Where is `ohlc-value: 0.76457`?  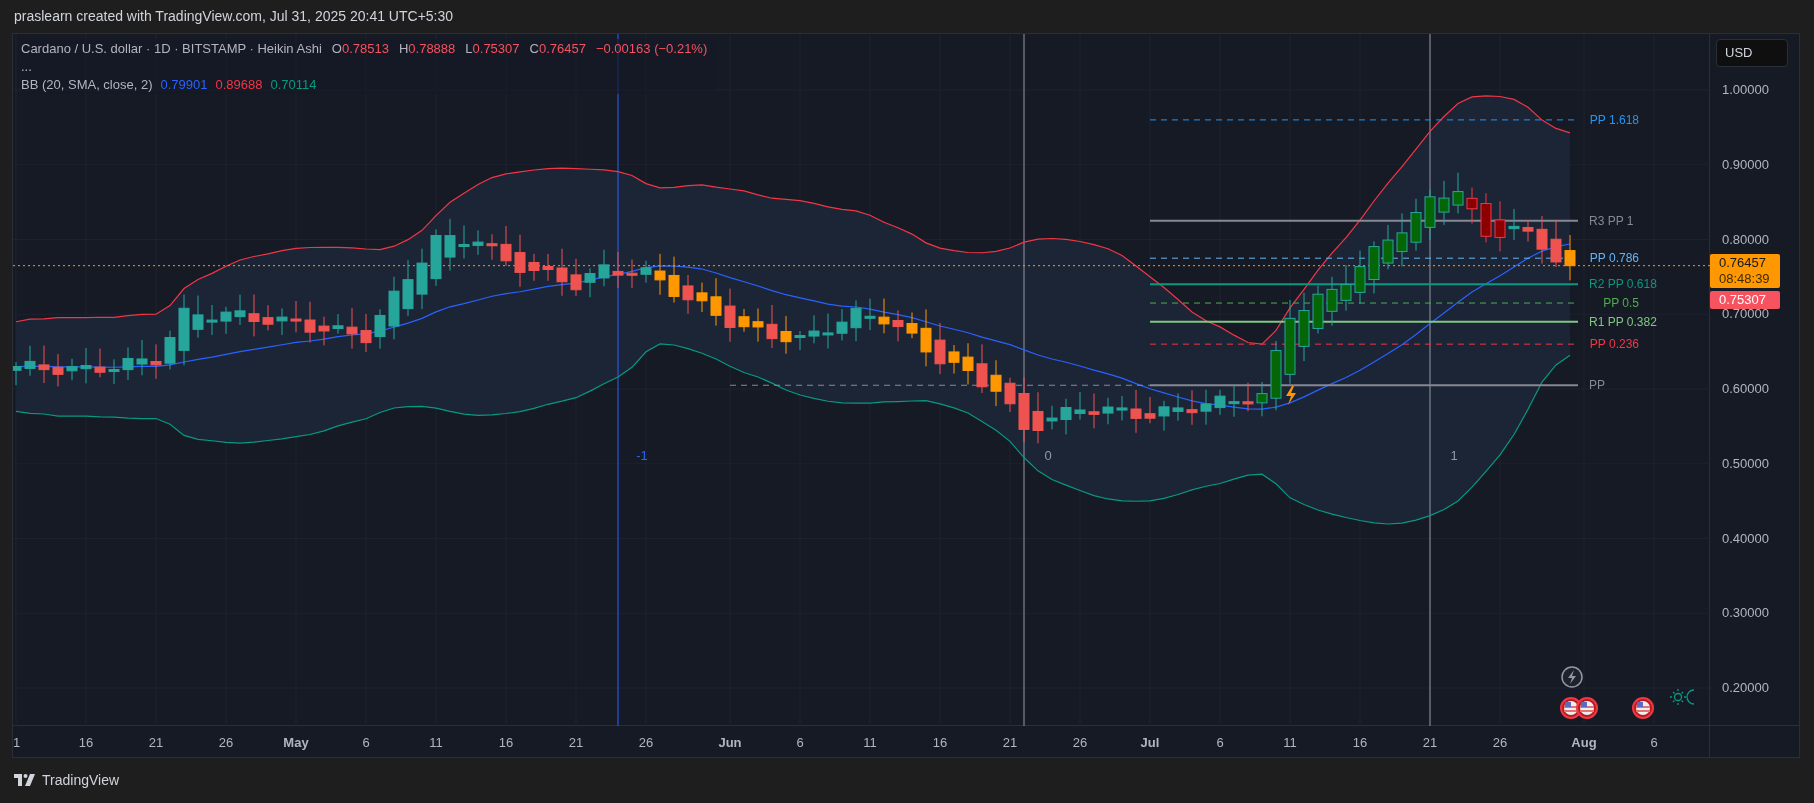 ohlc-value: 0.76457 is located at coordinates (562, 49).